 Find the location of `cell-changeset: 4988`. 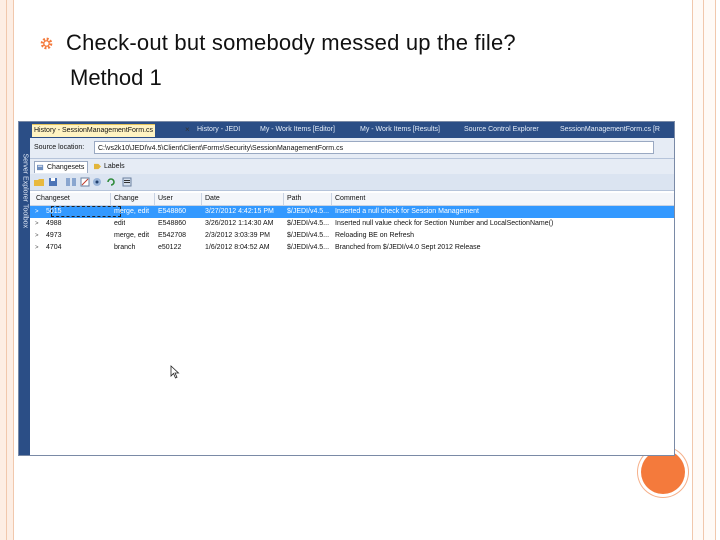

cell-changeset: 4988 is located at coordinates (54, 223).